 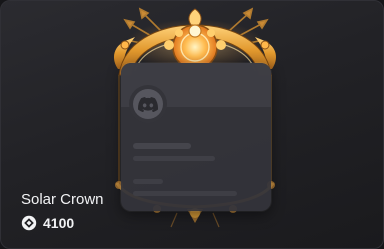 I want to click on section-line-placeholder, so click(x=185, y=193).